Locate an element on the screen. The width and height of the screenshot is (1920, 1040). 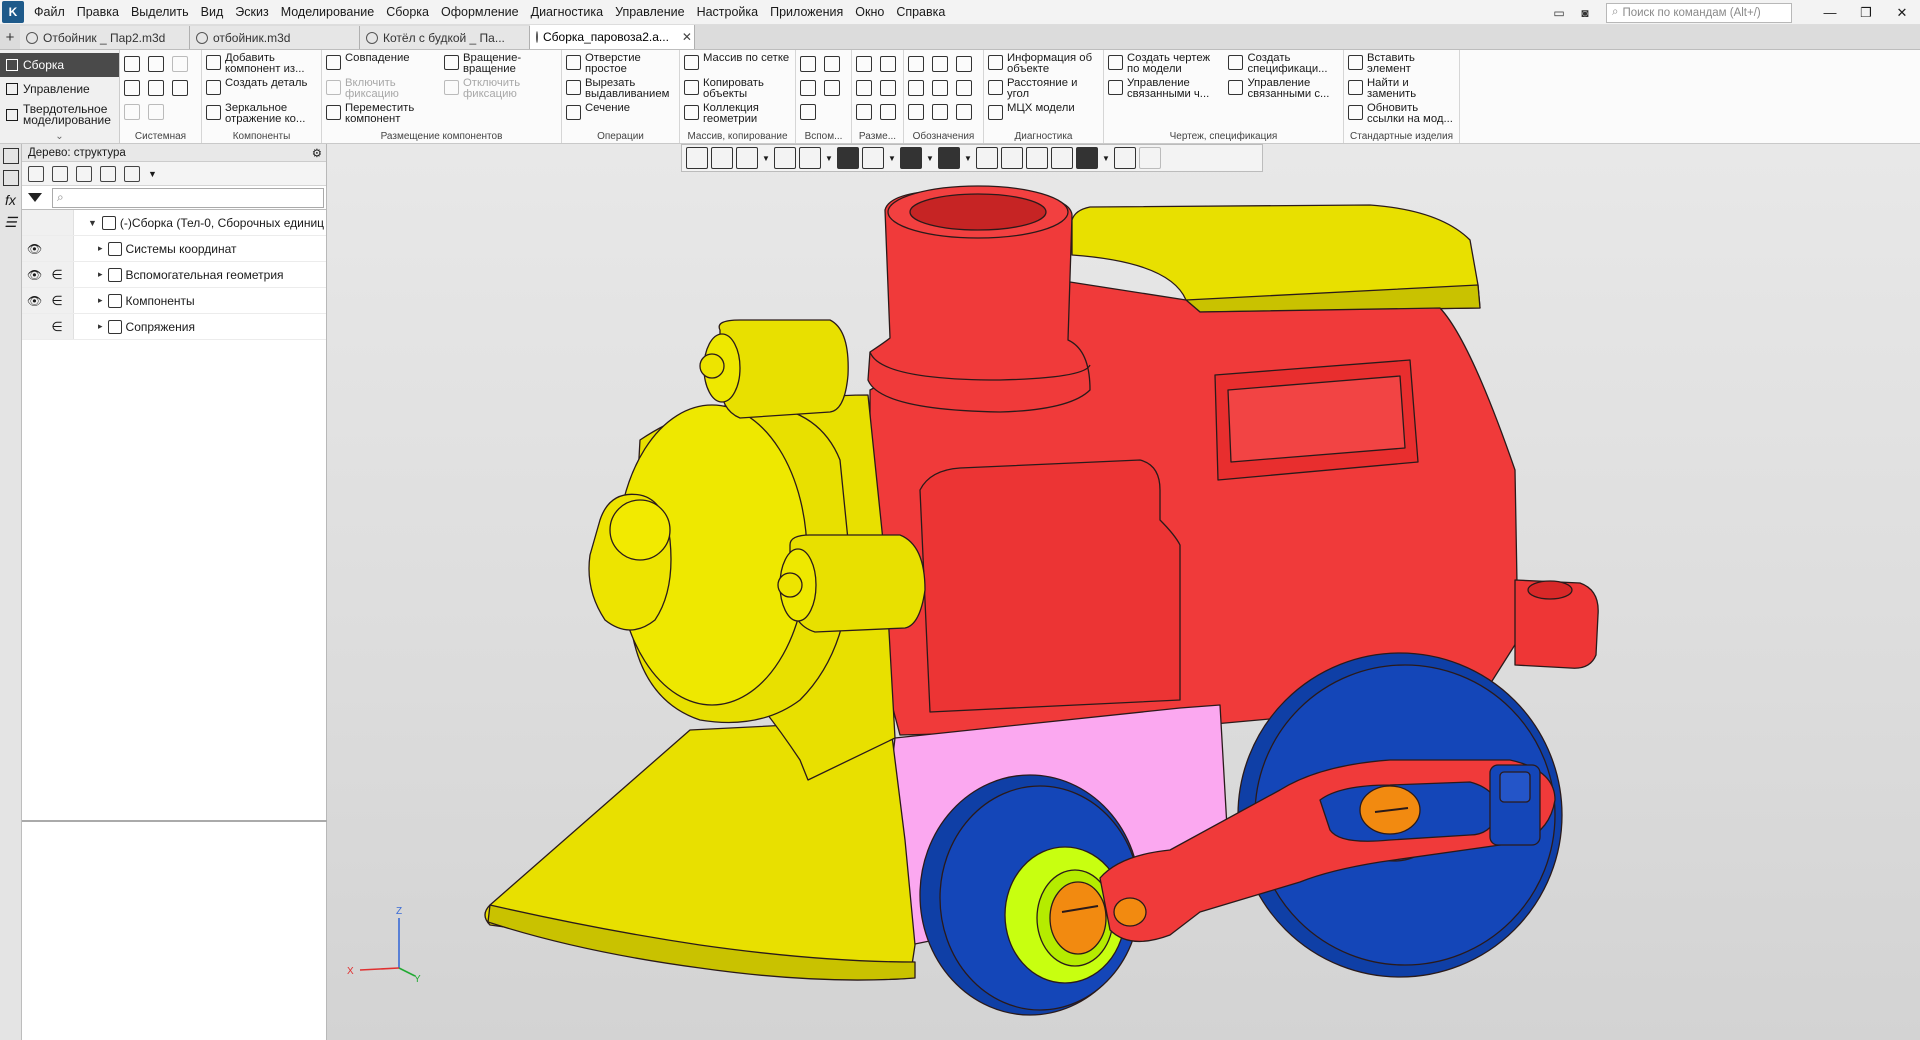
zebra-icon is located at coordinates (1012, 158).